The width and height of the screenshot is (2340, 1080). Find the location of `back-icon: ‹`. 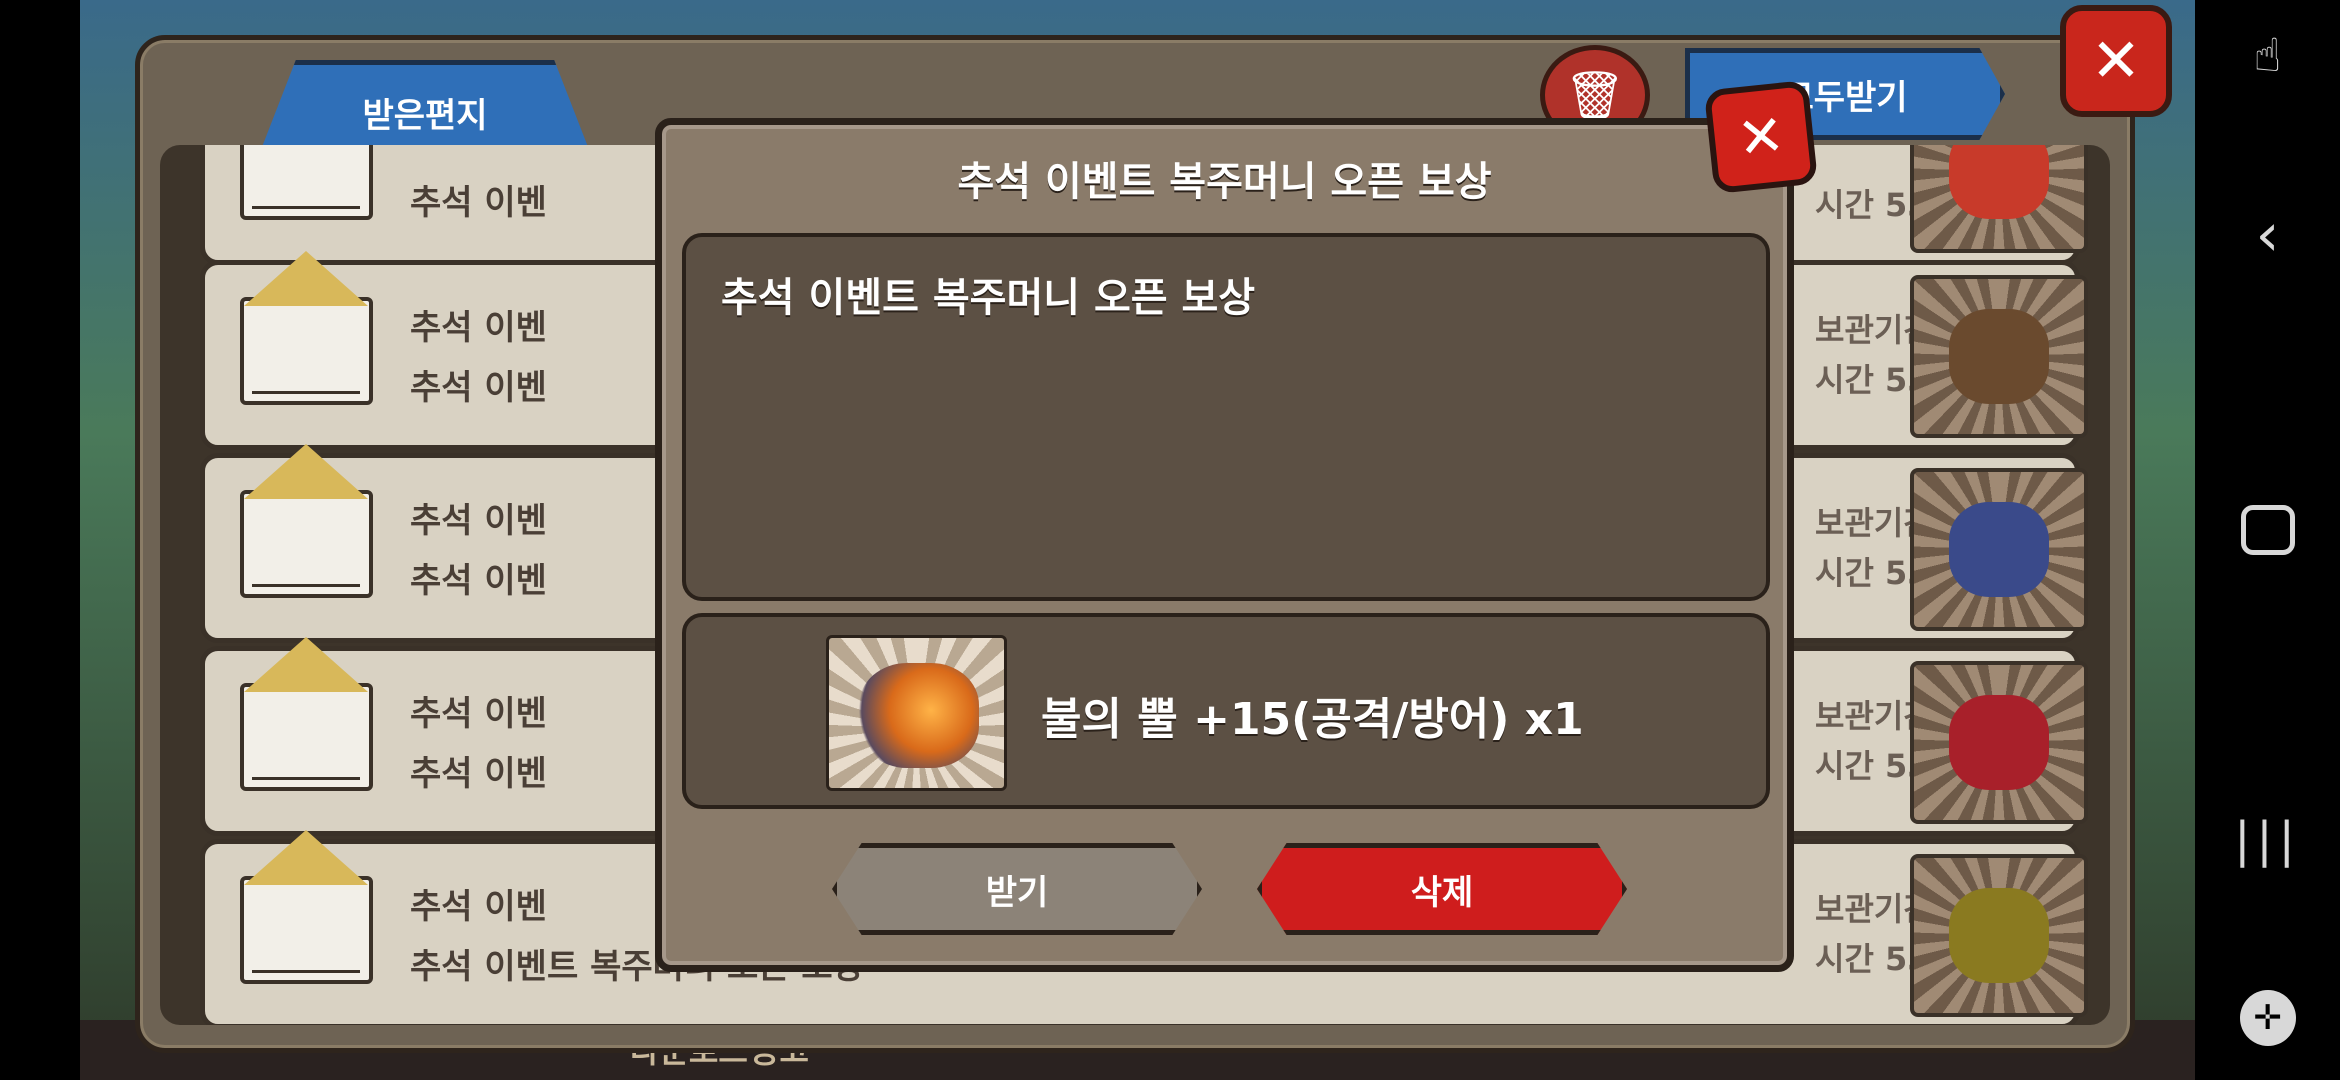

back-icon: ‹ is located at coordinates (2267, 235).